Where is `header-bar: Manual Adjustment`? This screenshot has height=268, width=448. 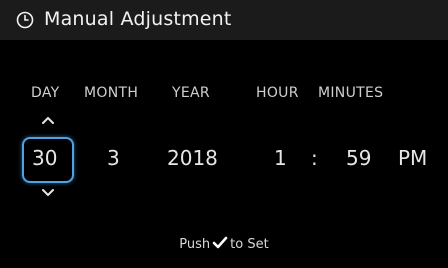
header-bar: Manual Adjustment is located at coordinates (224, 20).